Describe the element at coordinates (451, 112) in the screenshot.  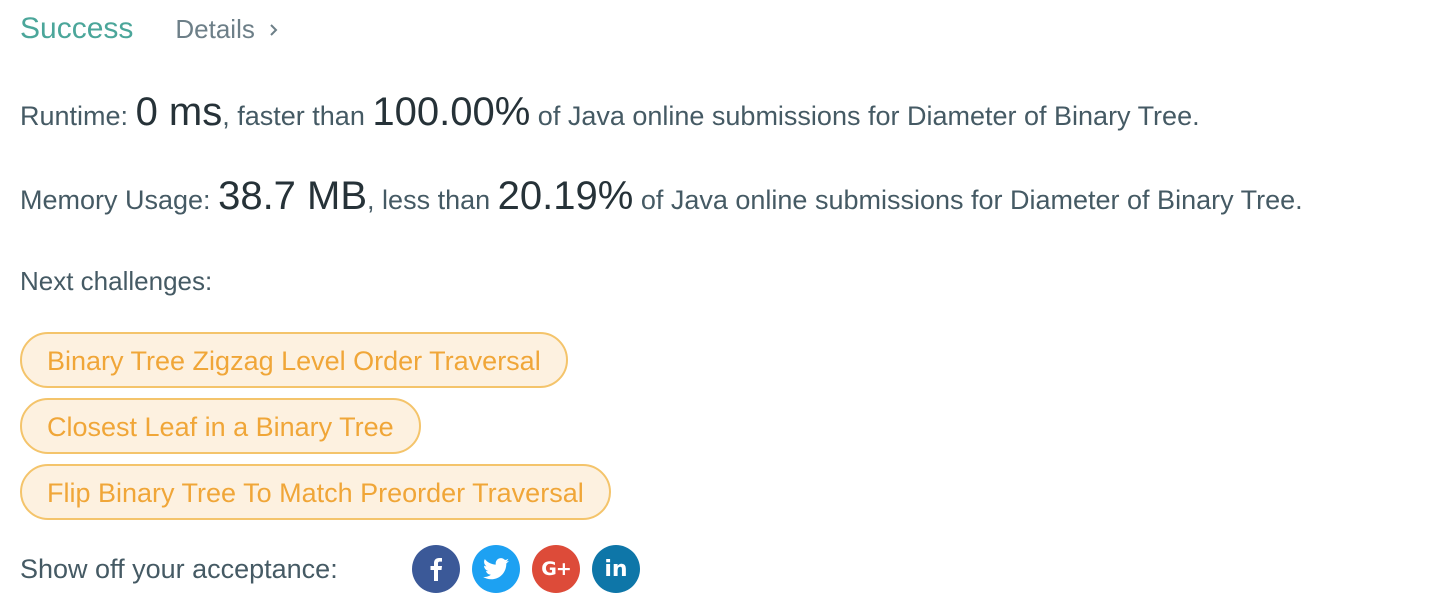
I see `runtime-percent: 100.00%` at that location.